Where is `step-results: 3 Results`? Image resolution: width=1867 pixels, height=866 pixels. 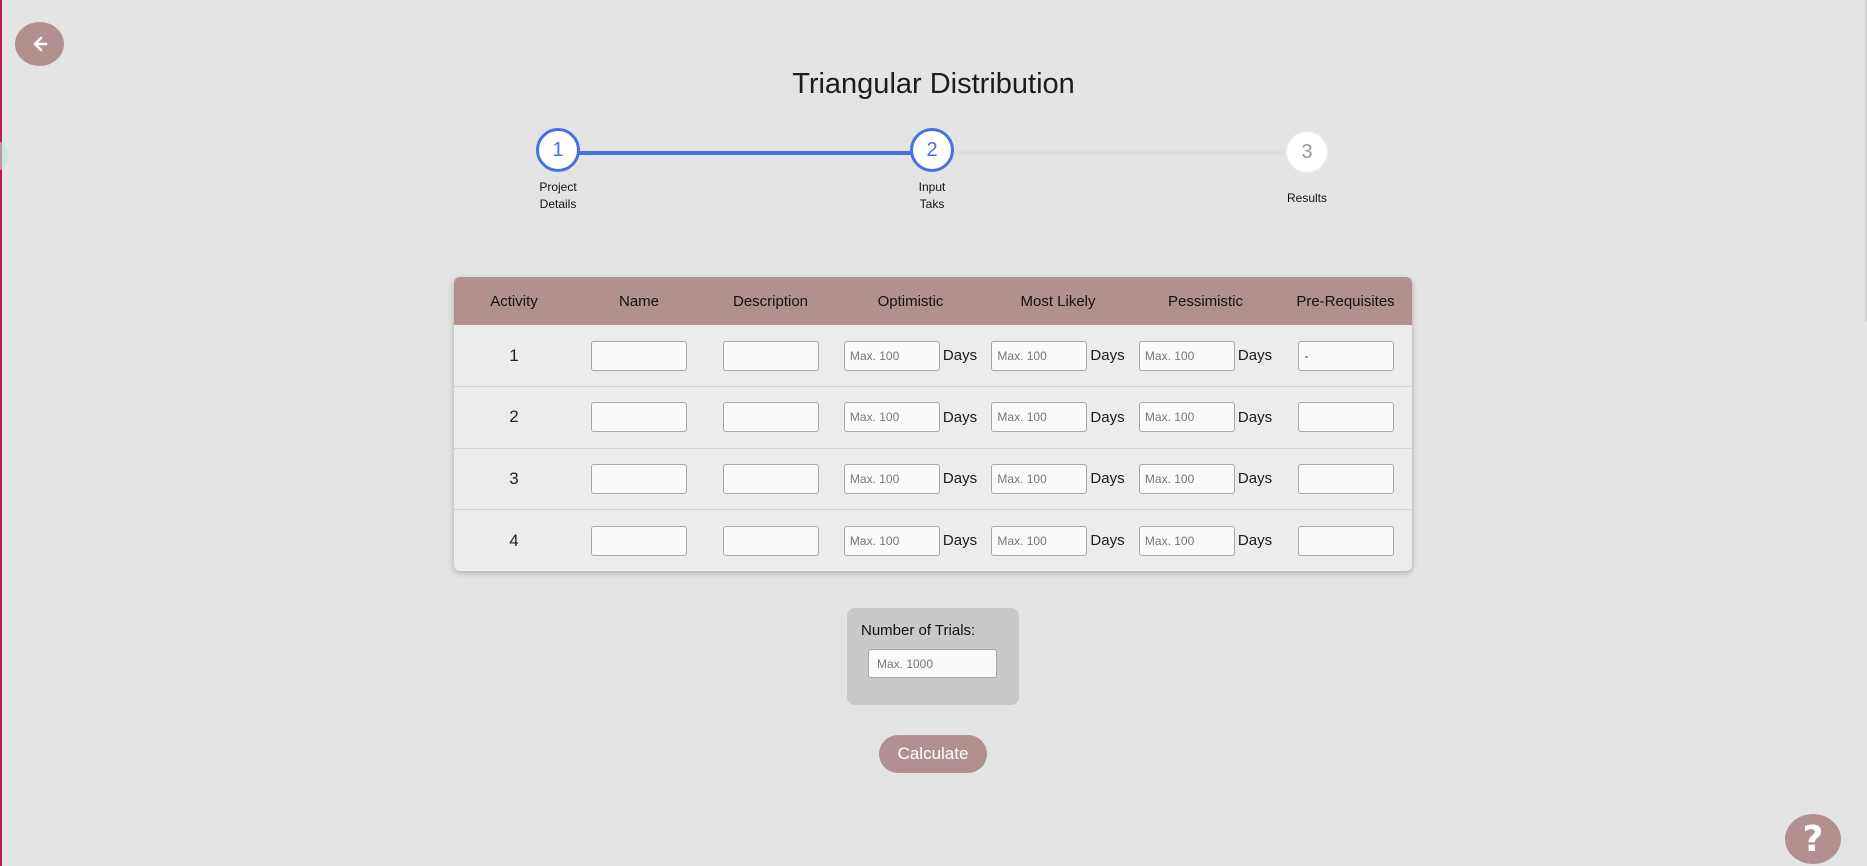 step-results: 3 Results is located at coordinates (1307, 168).